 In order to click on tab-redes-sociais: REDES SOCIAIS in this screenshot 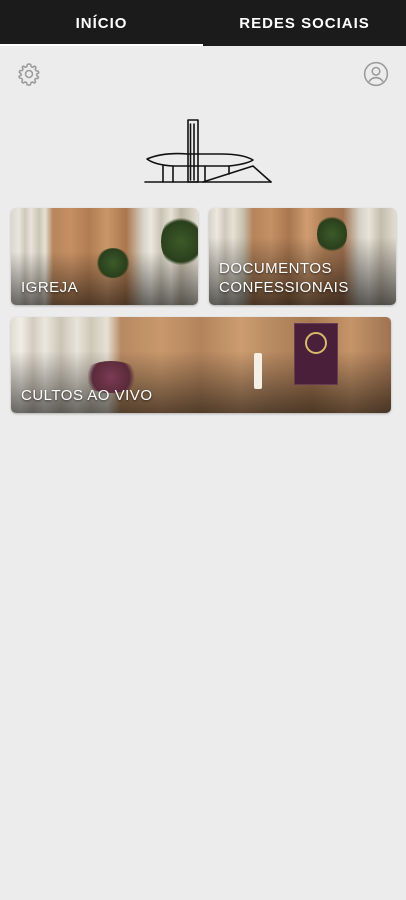, I will do `click(304, 23)`.